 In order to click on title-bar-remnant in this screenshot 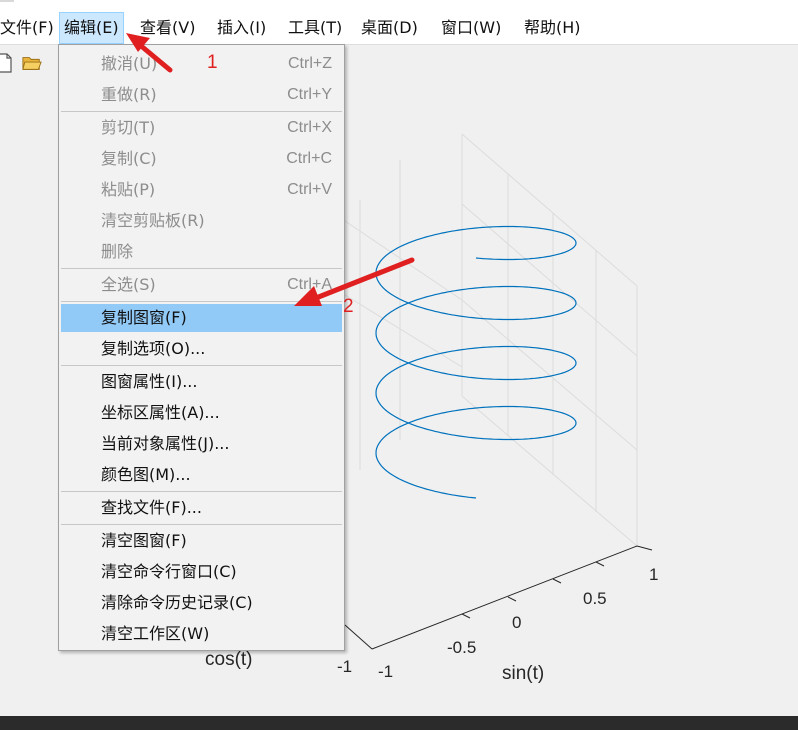, I will do `click(7, 1)`.